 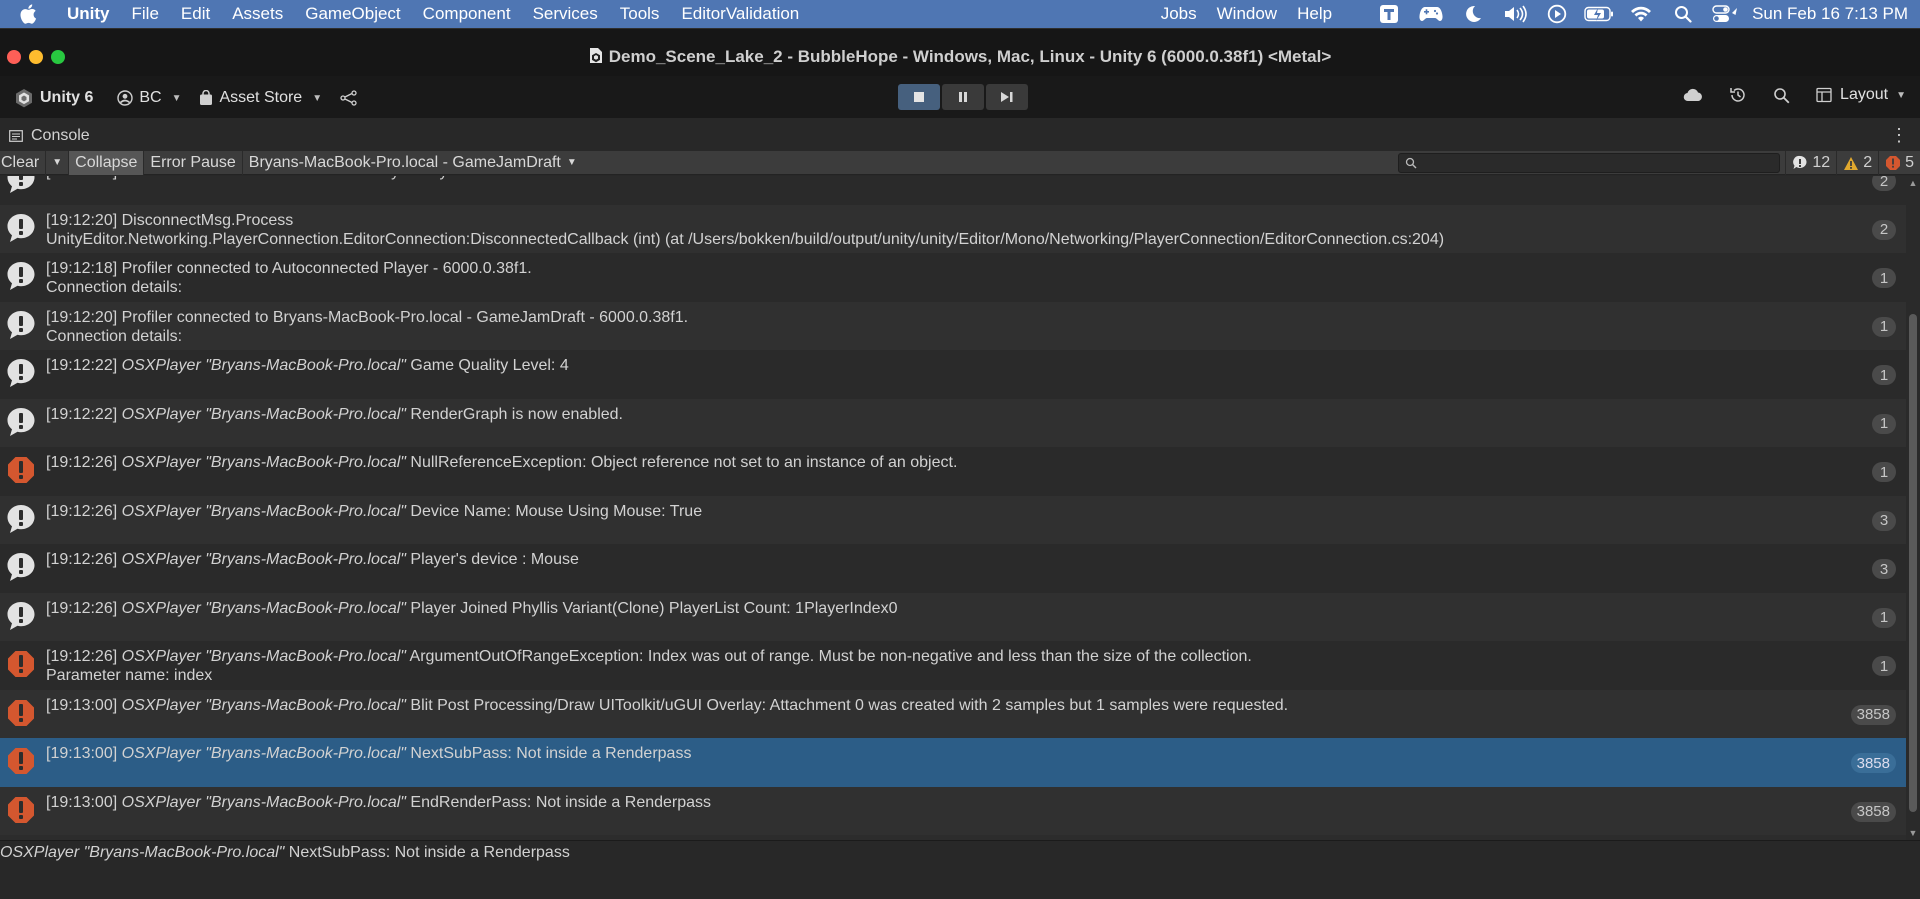 What do you see at coordinates (263, 98) in the screenshot?
I see `asset-store-dropdown: Asset Store ▼` at bounding box center [263, 98].